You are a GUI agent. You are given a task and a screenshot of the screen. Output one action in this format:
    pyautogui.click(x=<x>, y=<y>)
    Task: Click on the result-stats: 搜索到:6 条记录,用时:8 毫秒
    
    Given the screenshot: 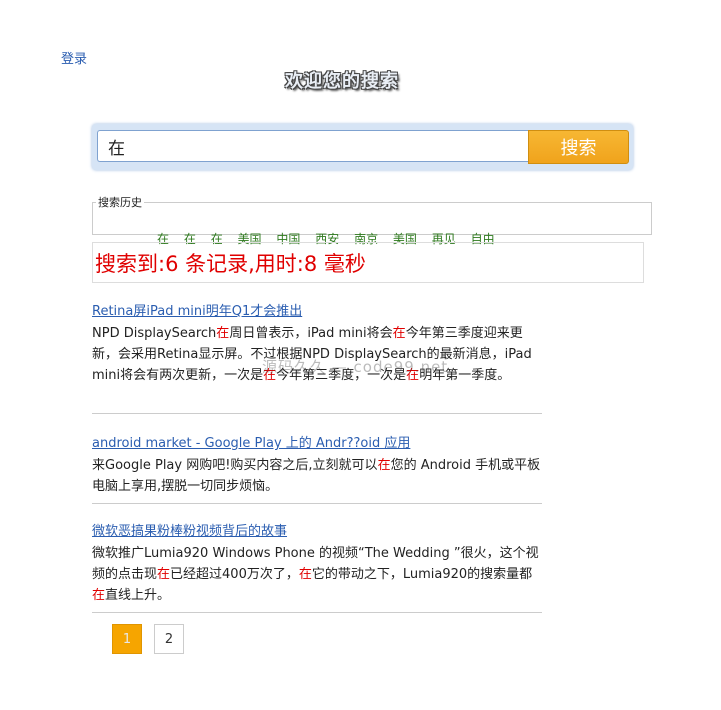 What is the action you would take?
    pyautogui.click(x=368, y=262)
    